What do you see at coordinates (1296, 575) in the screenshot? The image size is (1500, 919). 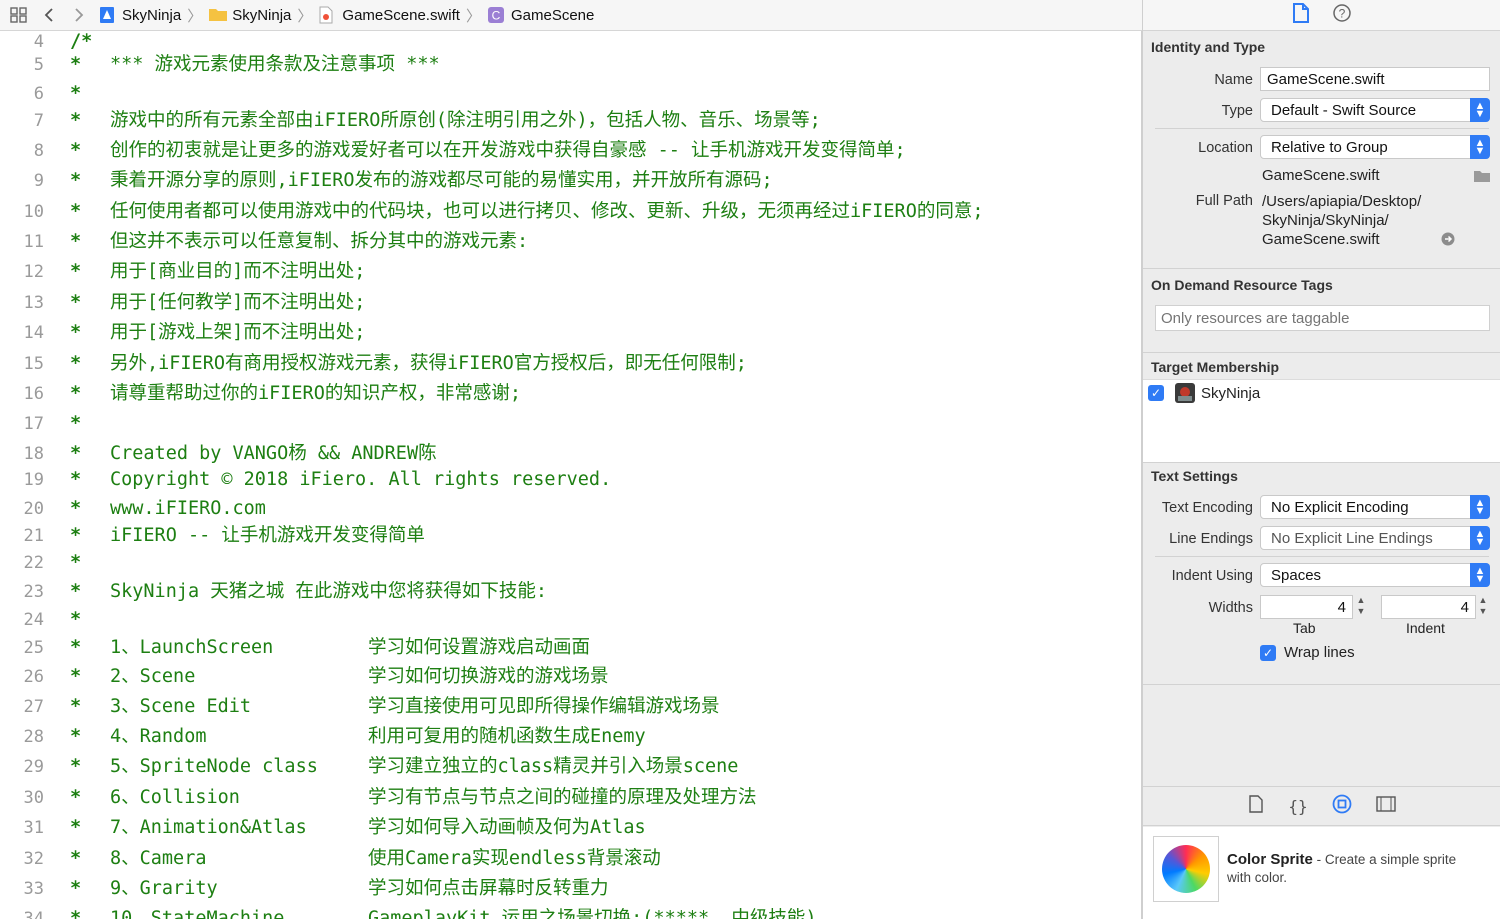 I see `indent-using-popup-value: Spaces` at bounding box center [1296, 575].